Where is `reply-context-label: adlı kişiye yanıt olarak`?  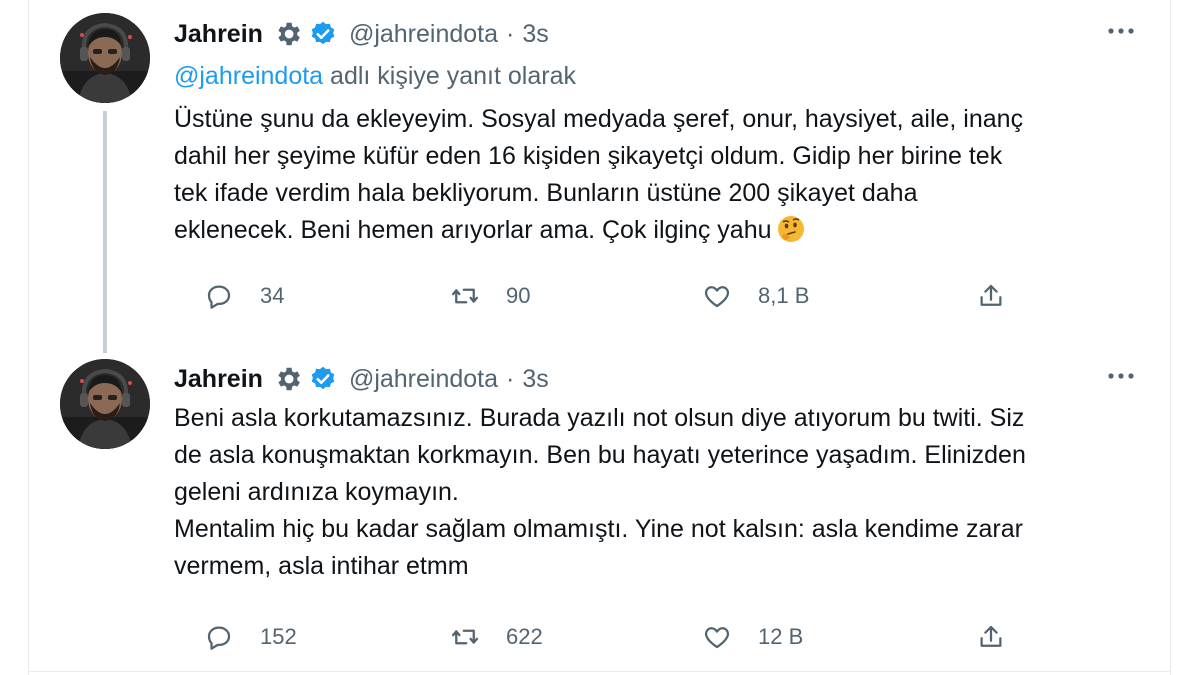 reply-context-label: adlı kişiye yanıt olarak is located at coordinates (449, 76).